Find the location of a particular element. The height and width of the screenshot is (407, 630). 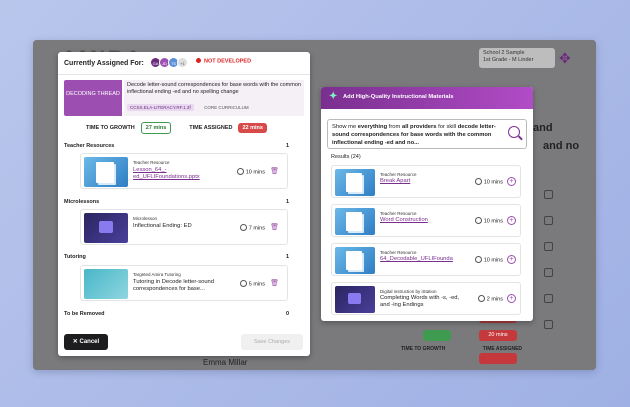

save-changes-button: Save Changes is located at coordinates (272, 342).